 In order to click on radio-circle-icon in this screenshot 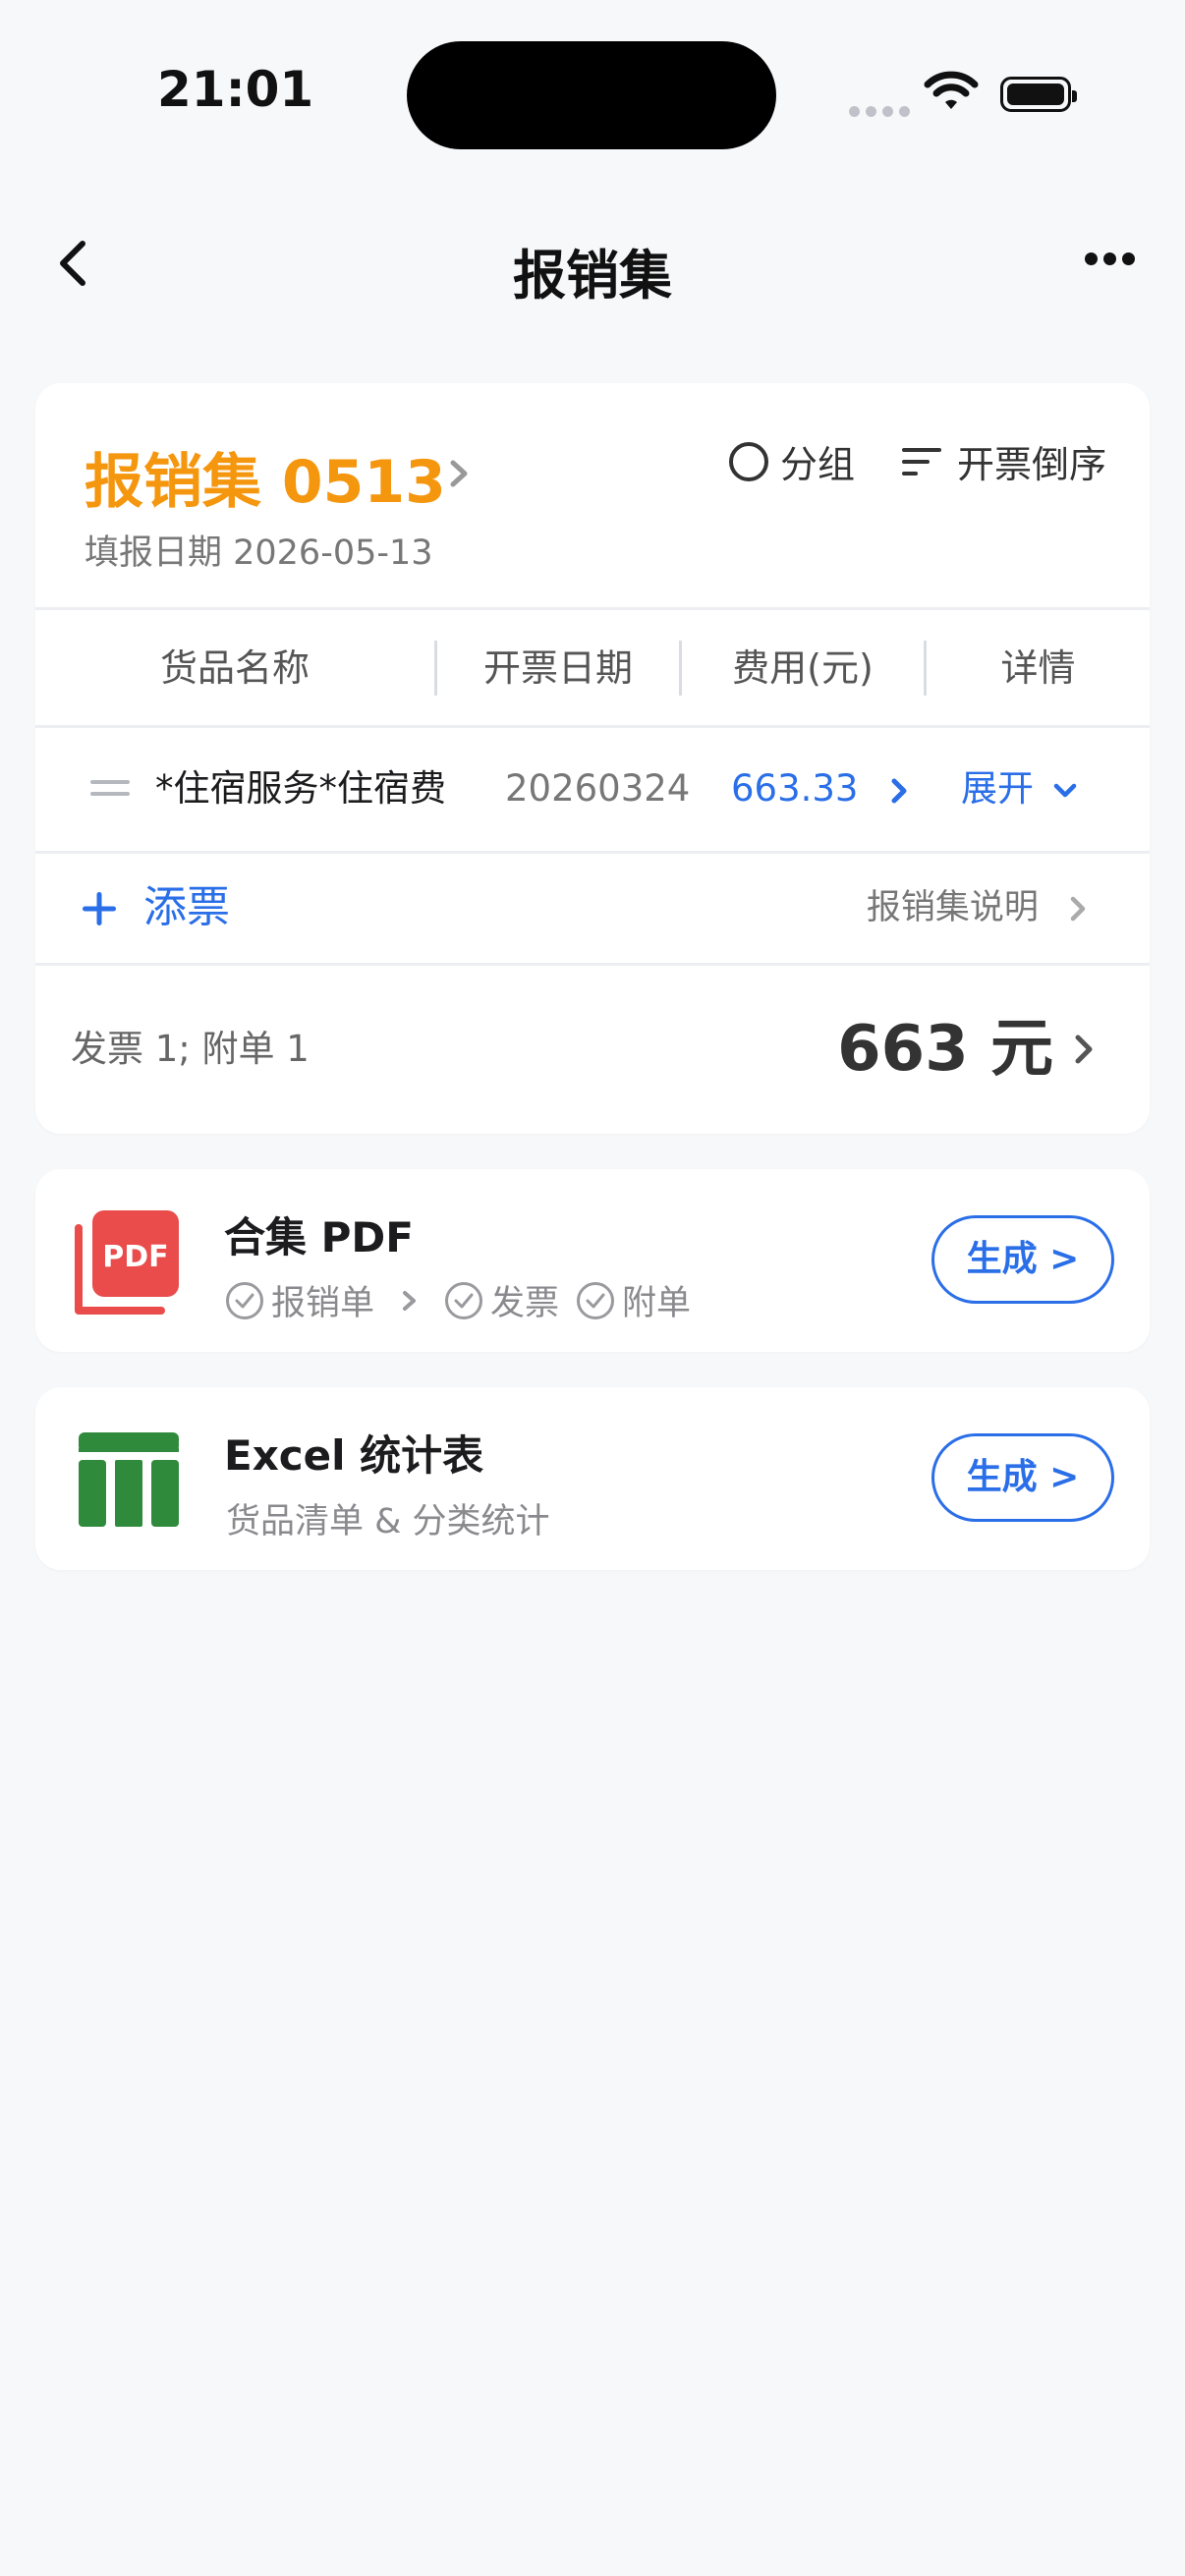, I will do `click(749, 461)`.